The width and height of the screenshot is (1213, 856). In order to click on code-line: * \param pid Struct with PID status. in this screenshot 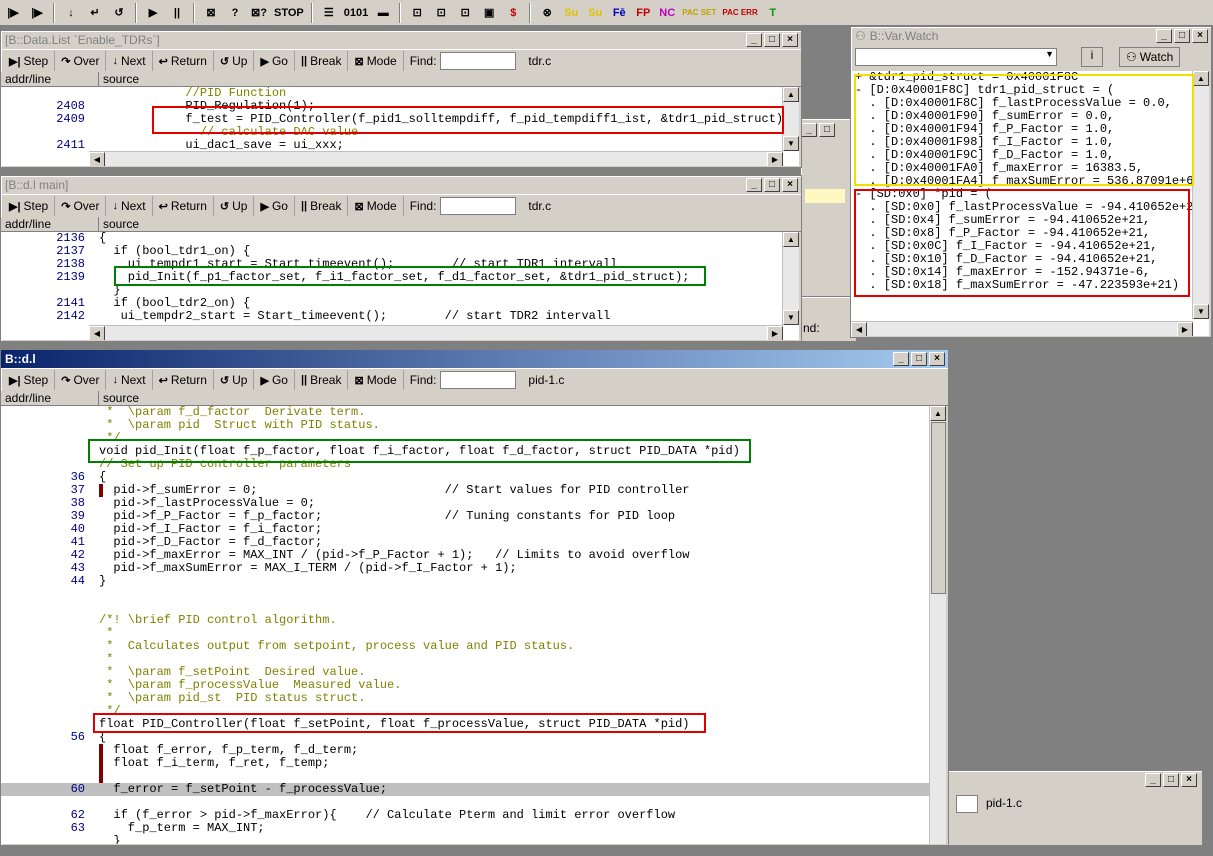, I will do `click(473, 425)`.